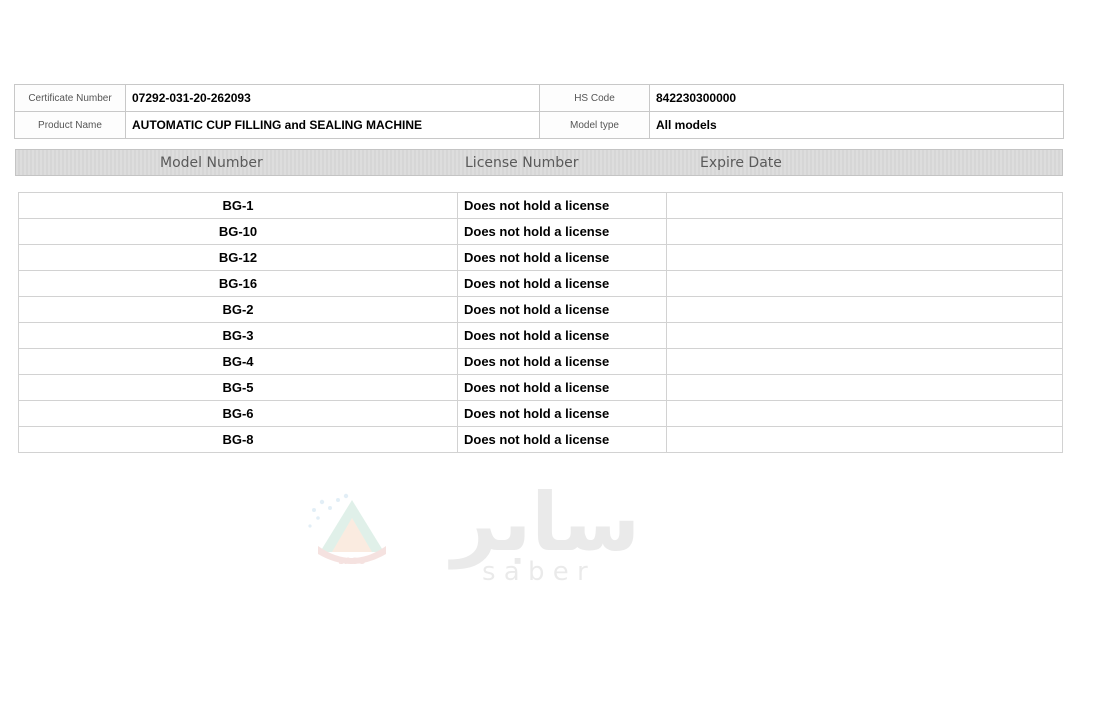 Image resolution: width=1111 pixels, height=717 pixels. I want to click on model-number-cell: BG-16, so click(238, 283).